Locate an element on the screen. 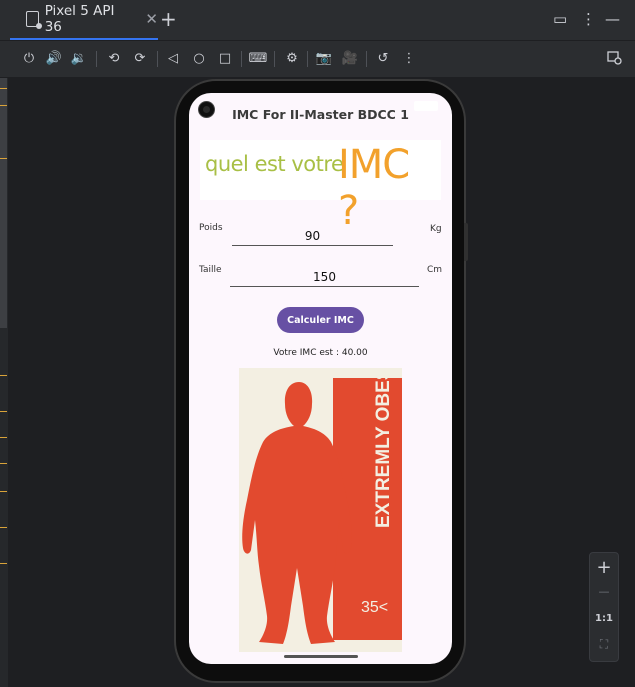  gesture-bar is located at coordinates (321, 656).